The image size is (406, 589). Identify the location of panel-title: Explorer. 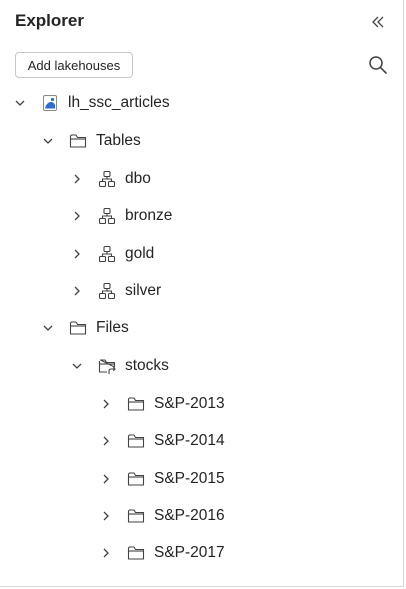
(49, 20).